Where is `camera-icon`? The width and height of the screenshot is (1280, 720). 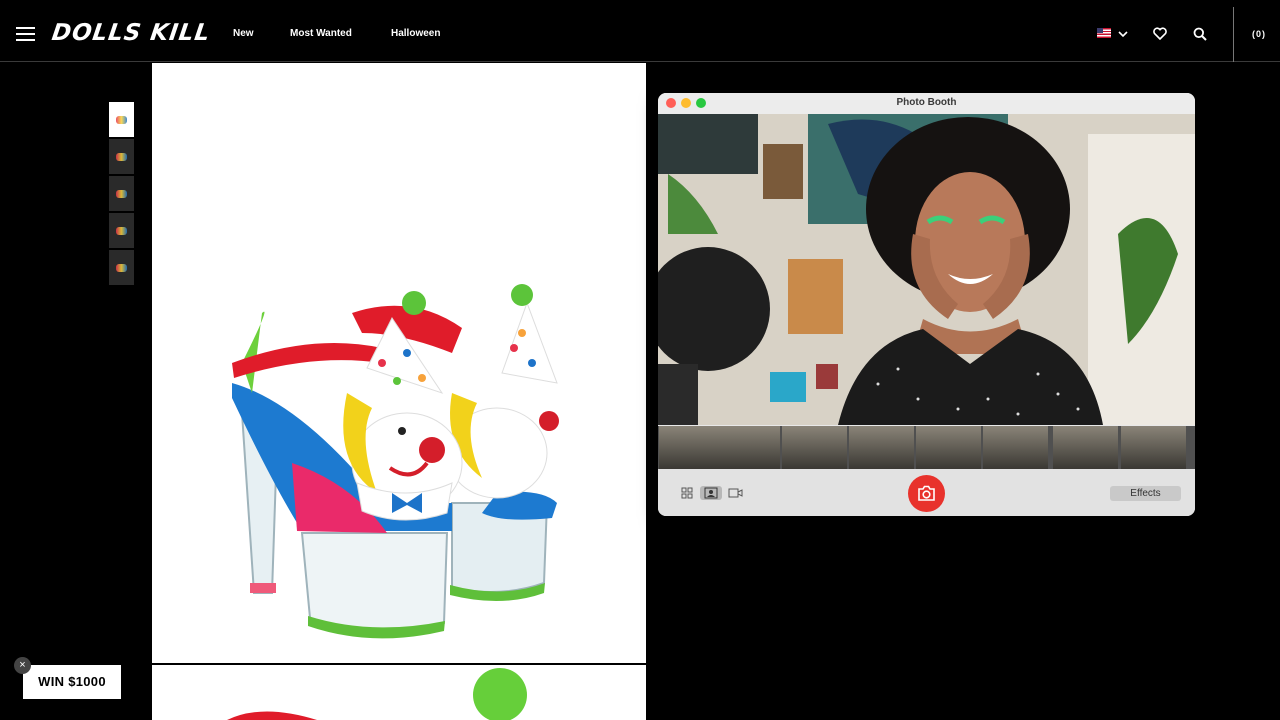 camera-icon is located at coordinates (926, 493).